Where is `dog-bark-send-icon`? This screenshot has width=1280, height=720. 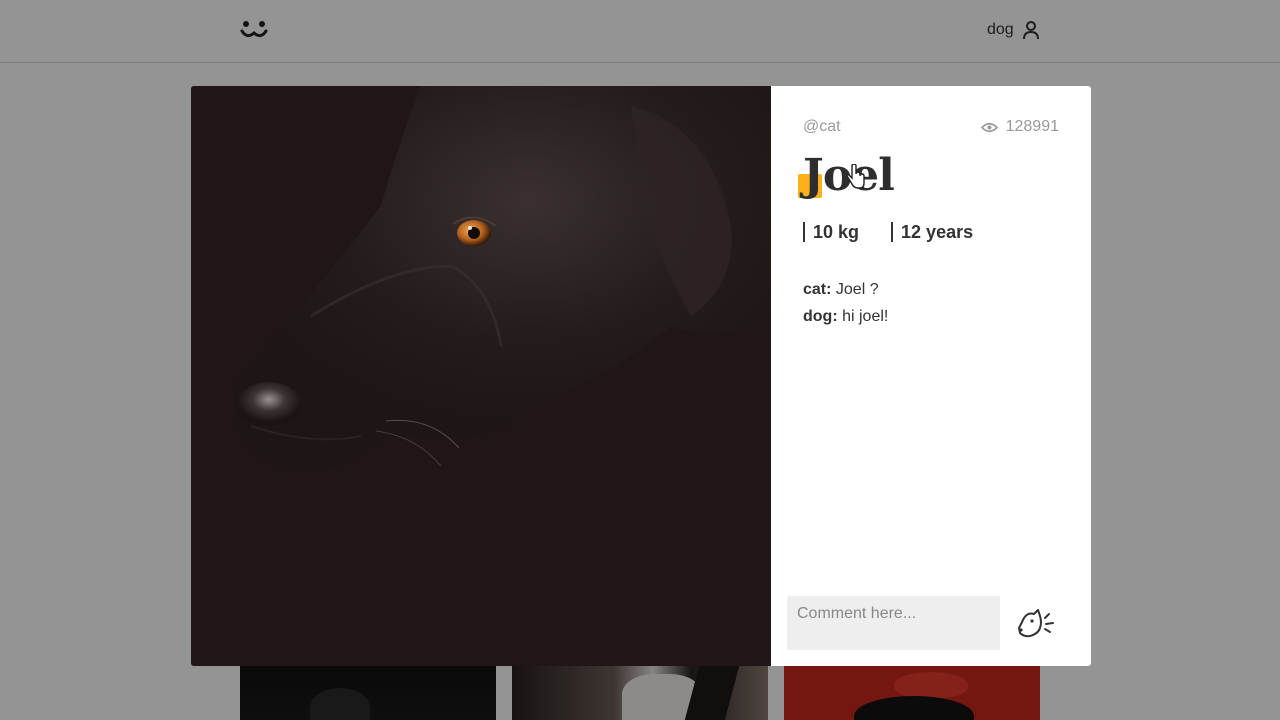
dog-bark-send-icon is located at coordinates (1036, 623).